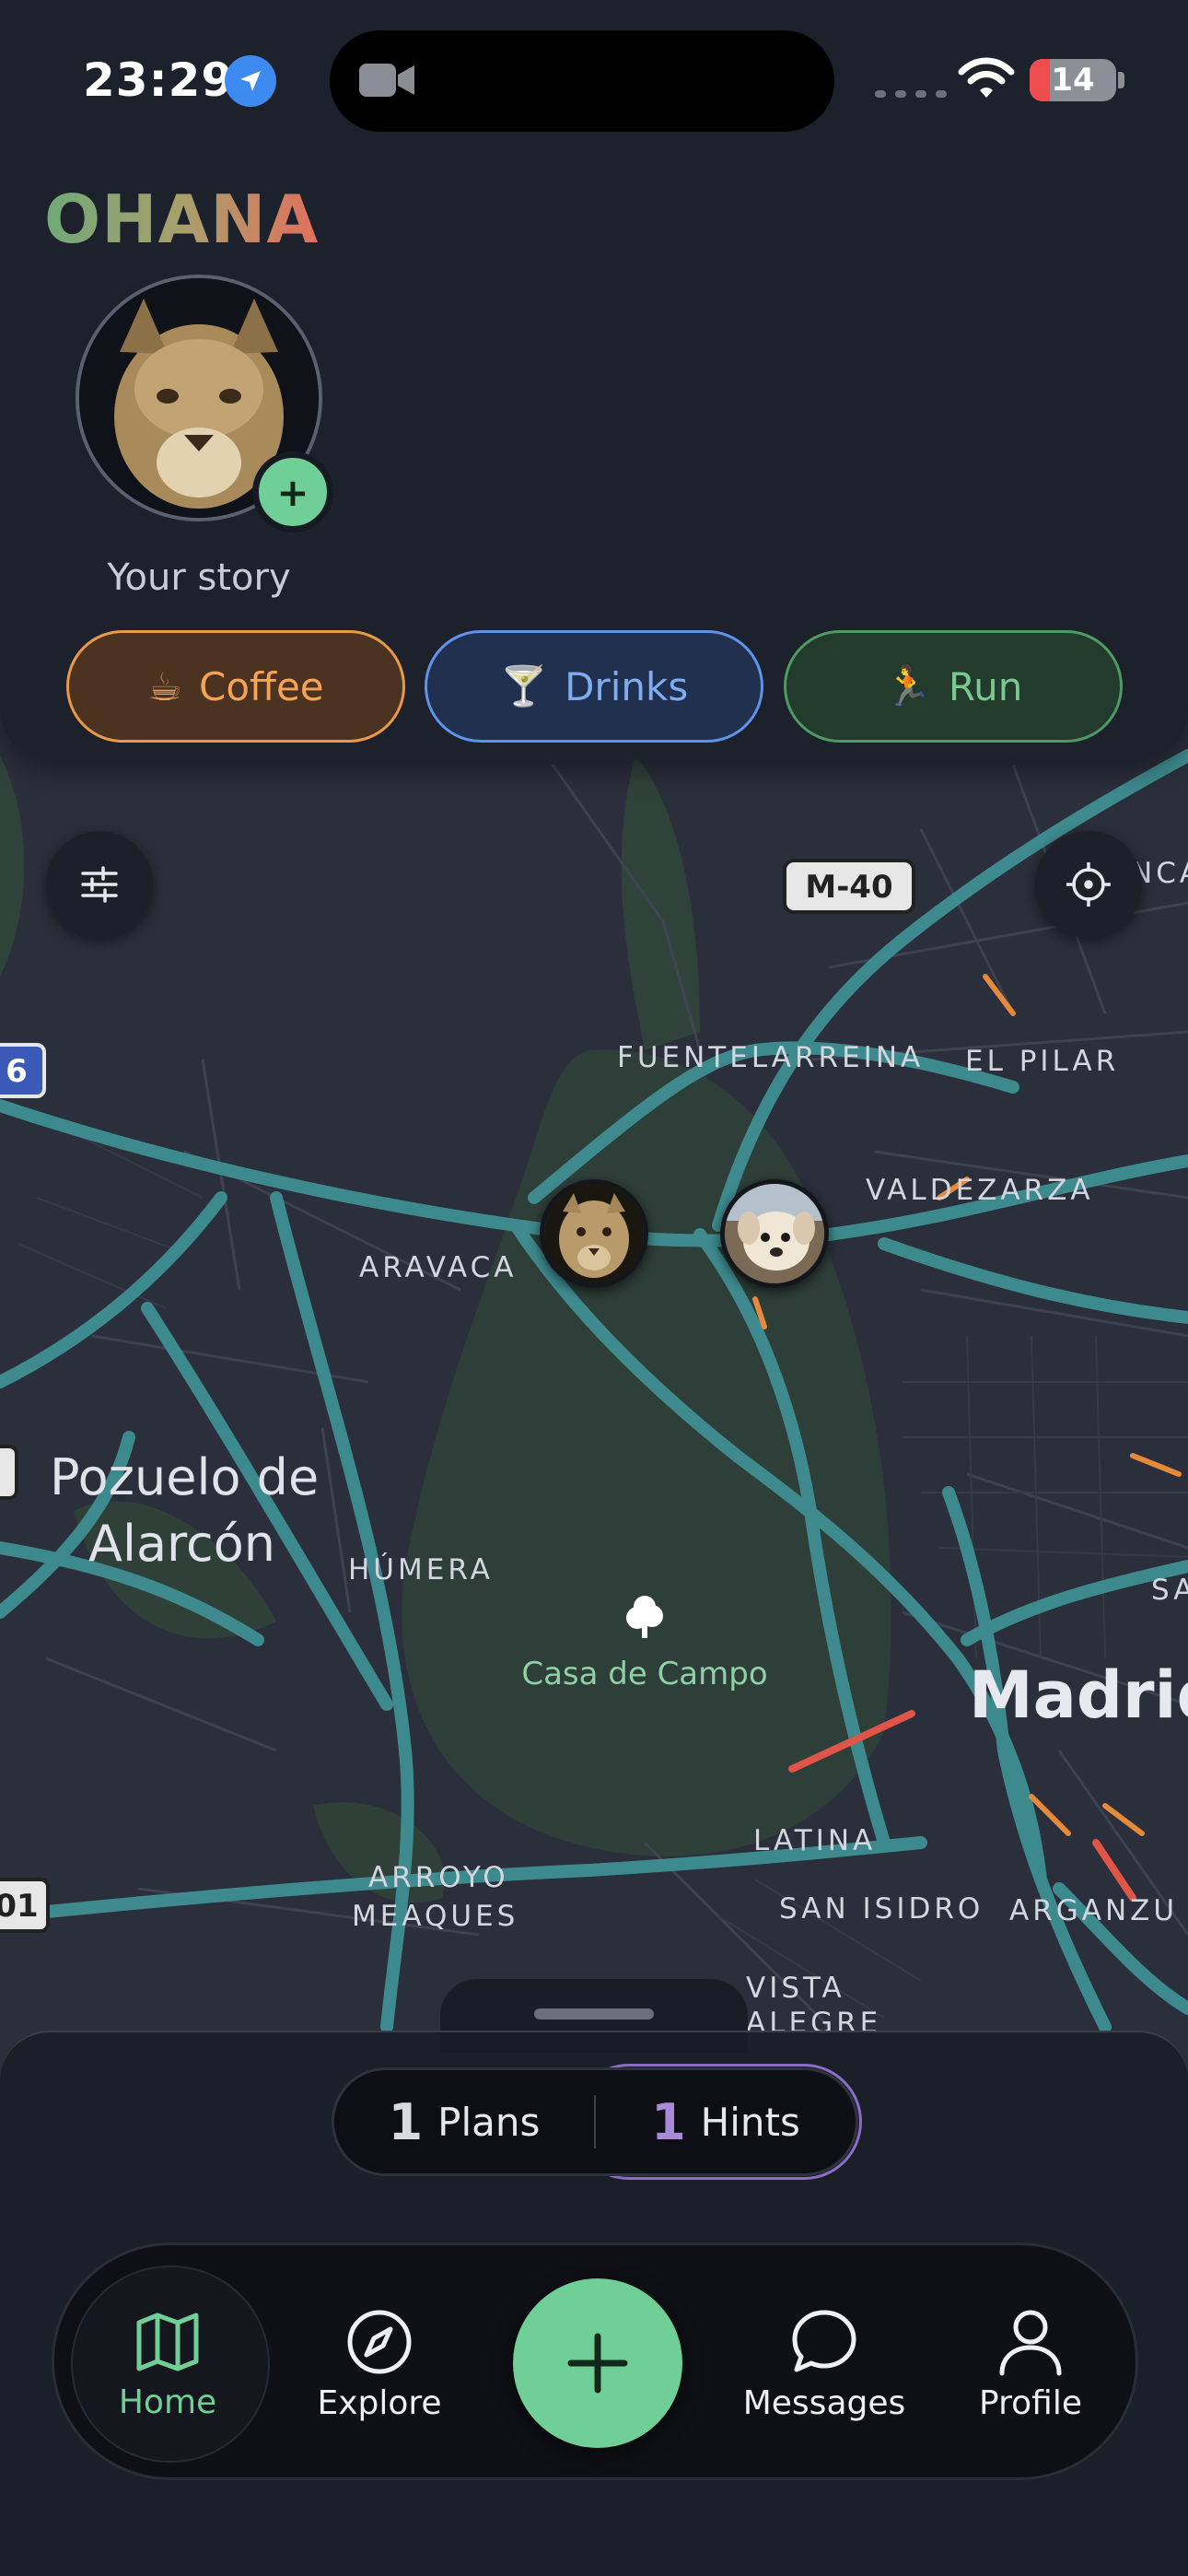 Image resolution: width=1188 pixels, height=2576 pixels. I want to click on location-arrow-icon, so click(250, 81).